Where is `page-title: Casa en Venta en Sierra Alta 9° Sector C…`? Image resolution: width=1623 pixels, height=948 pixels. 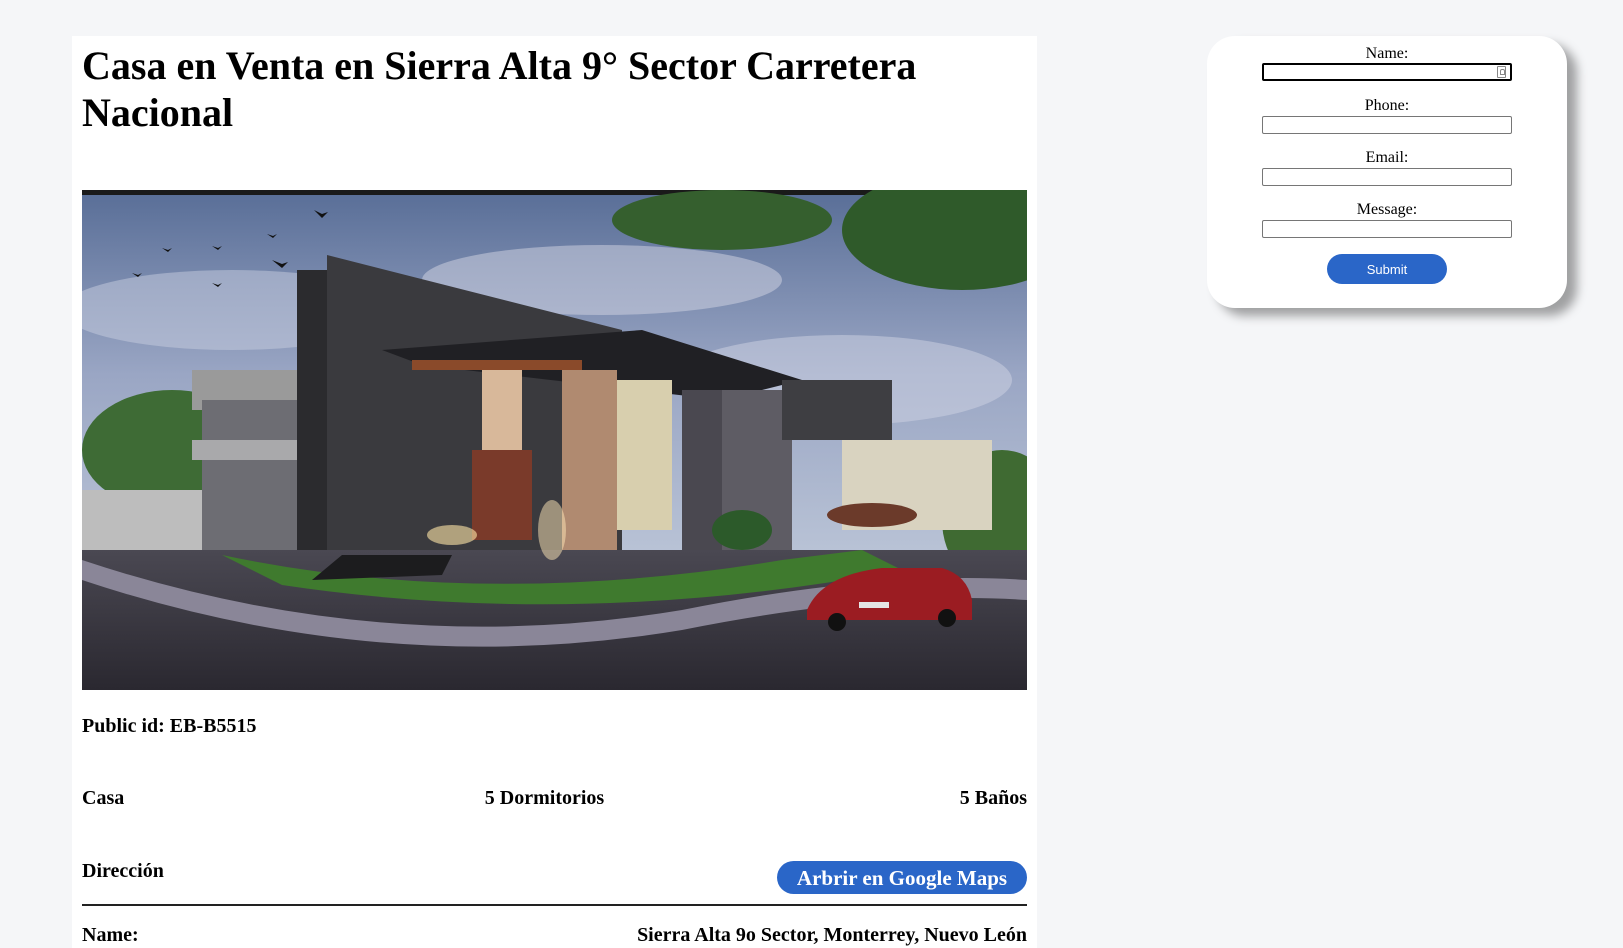
page-title: Casa en Venta en Sierra Alta 9° Sector C… is located at coordinates (499, 89).